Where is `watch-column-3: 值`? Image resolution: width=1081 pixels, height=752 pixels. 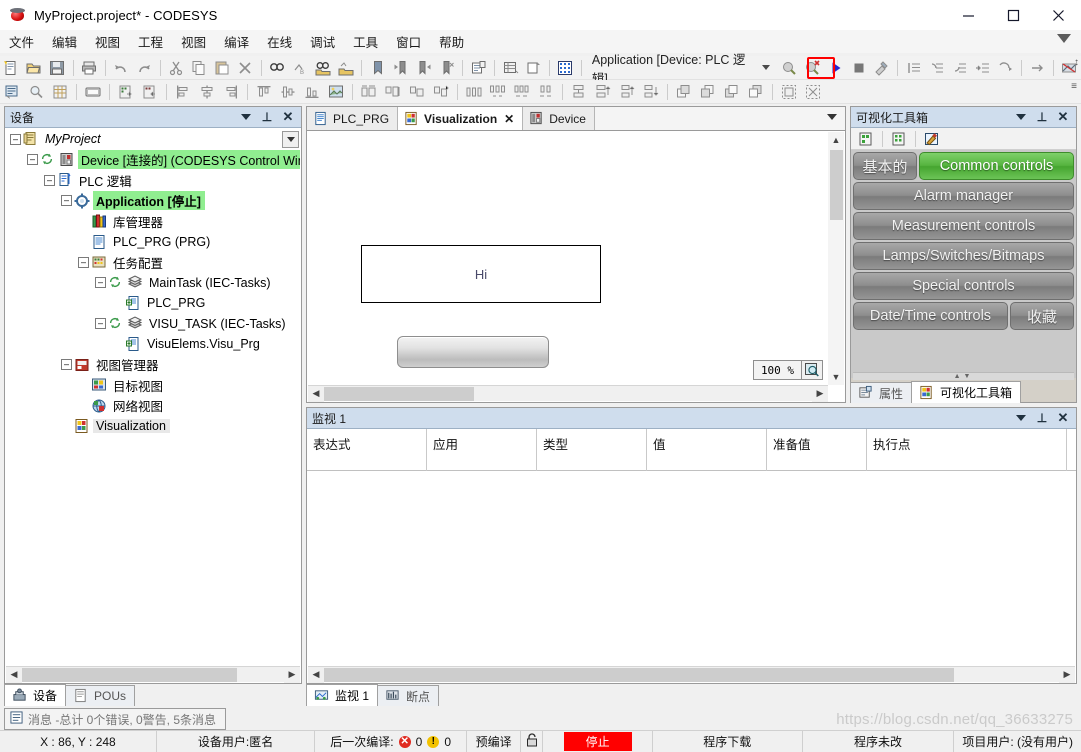 watch-column-3: 值 is located at coordinates (707, 450).